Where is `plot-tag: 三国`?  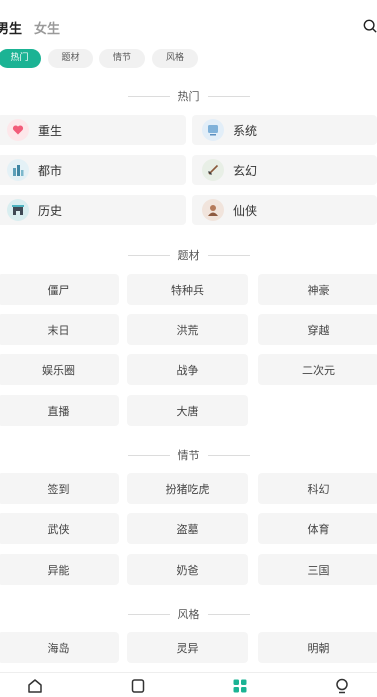
plot-tag: 三国 is located at coordinates (317, 569).